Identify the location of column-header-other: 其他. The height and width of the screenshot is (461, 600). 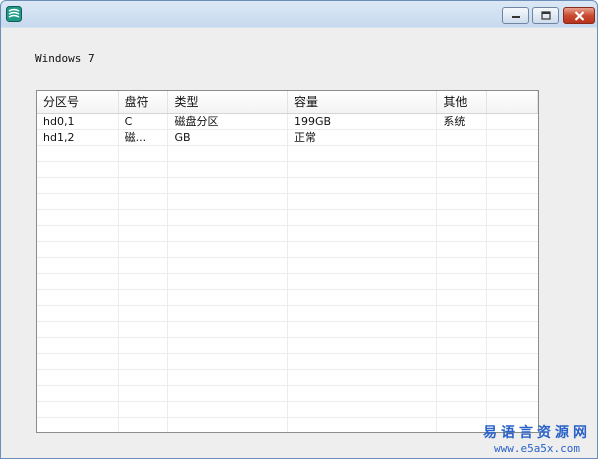
(462, 102).